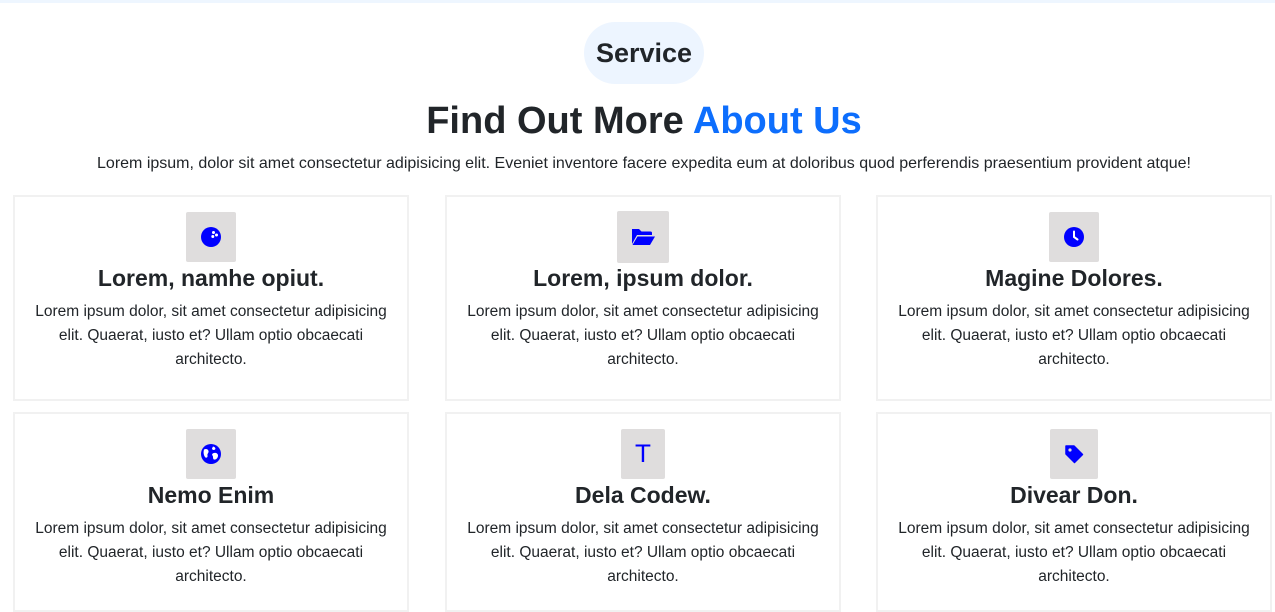 The width and height of the screenshot is (1275, 612). Describe the element at coordinates (211, 495) in the screenshot. I see `card-title: Nemo Enim` at that location.